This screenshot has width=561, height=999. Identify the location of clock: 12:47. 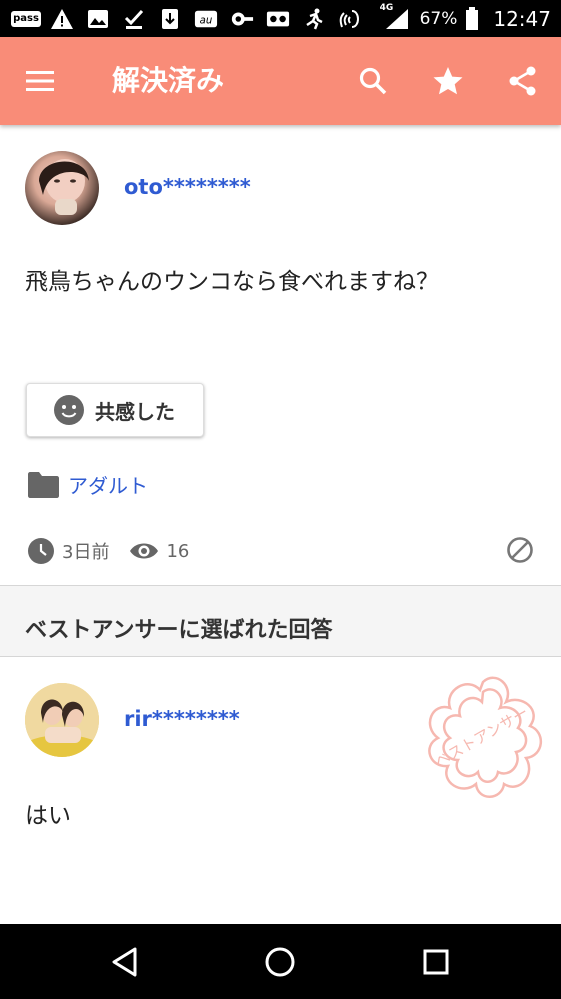
(522, 19).